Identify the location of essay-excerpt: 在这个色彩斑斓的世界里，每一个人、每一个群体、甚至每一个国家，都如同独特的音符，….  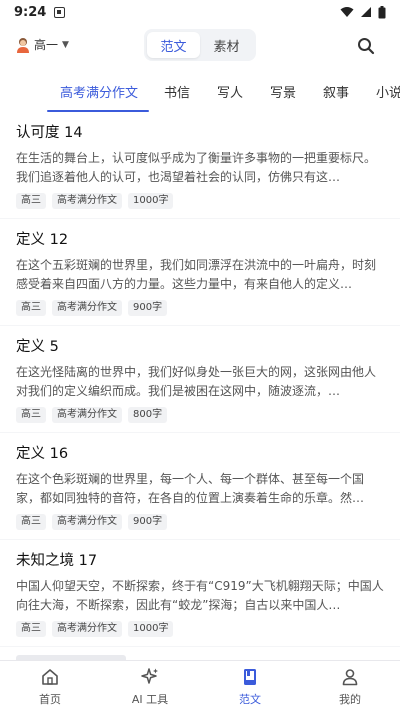
(190, 488).